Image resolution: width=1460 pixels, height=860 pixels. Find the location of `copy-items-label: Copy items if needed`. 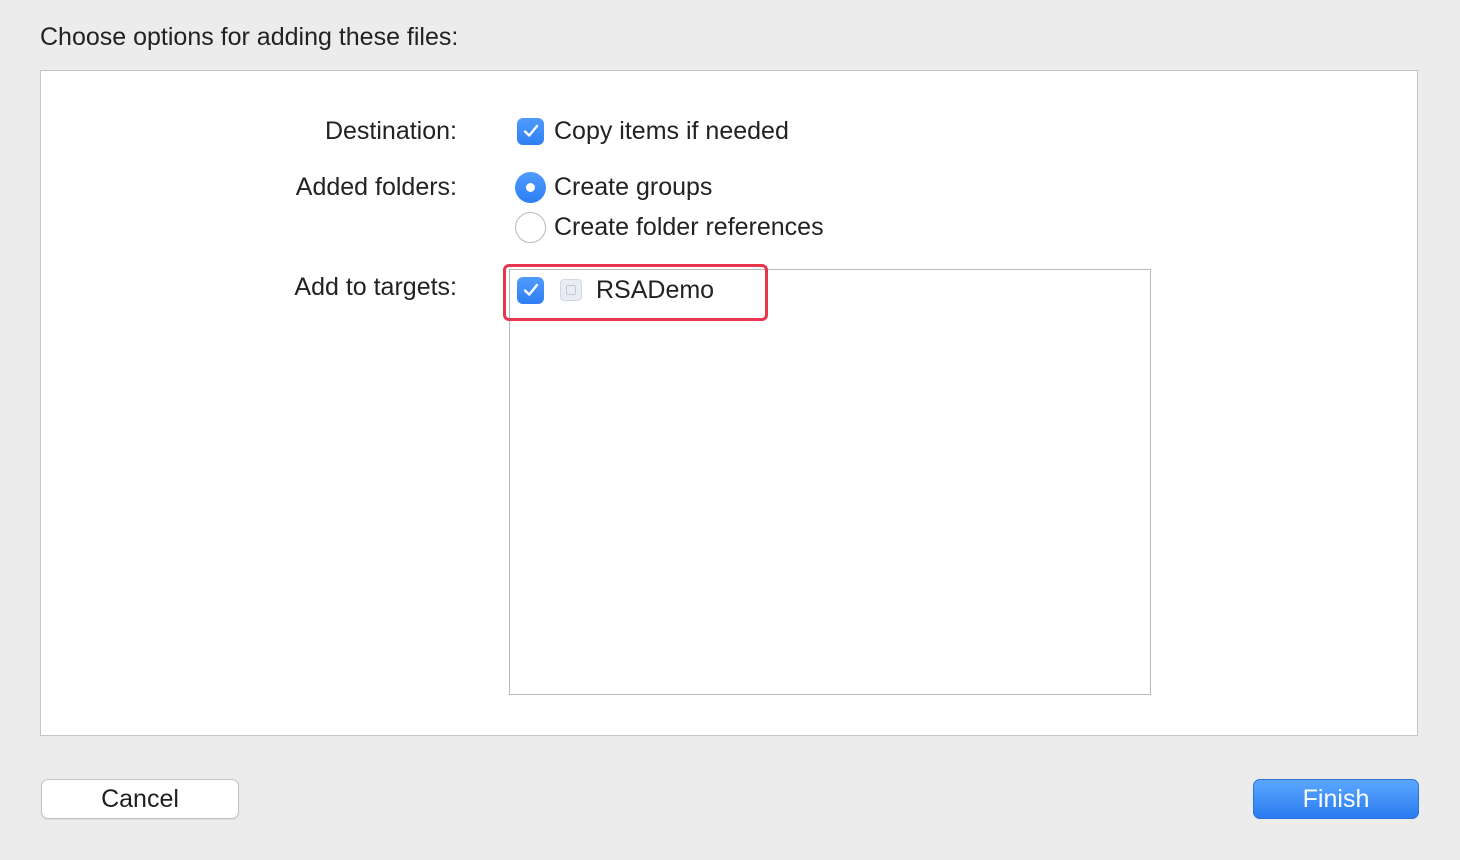

copy-items-label: Copy items if needed is located at coordinates (671, 131).